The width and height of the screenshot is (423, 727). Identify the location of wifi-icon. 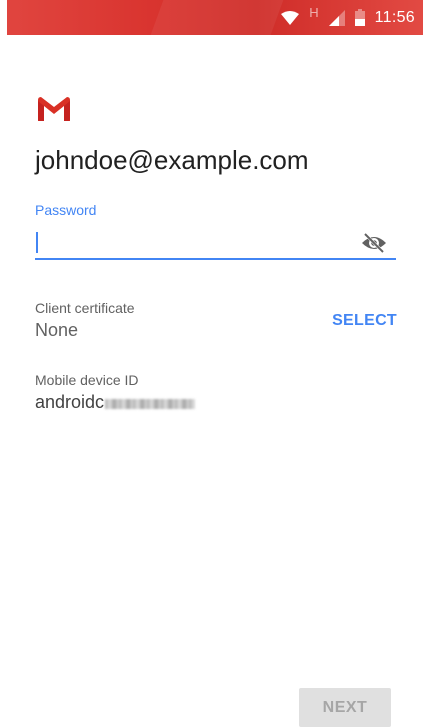
(290, 17).